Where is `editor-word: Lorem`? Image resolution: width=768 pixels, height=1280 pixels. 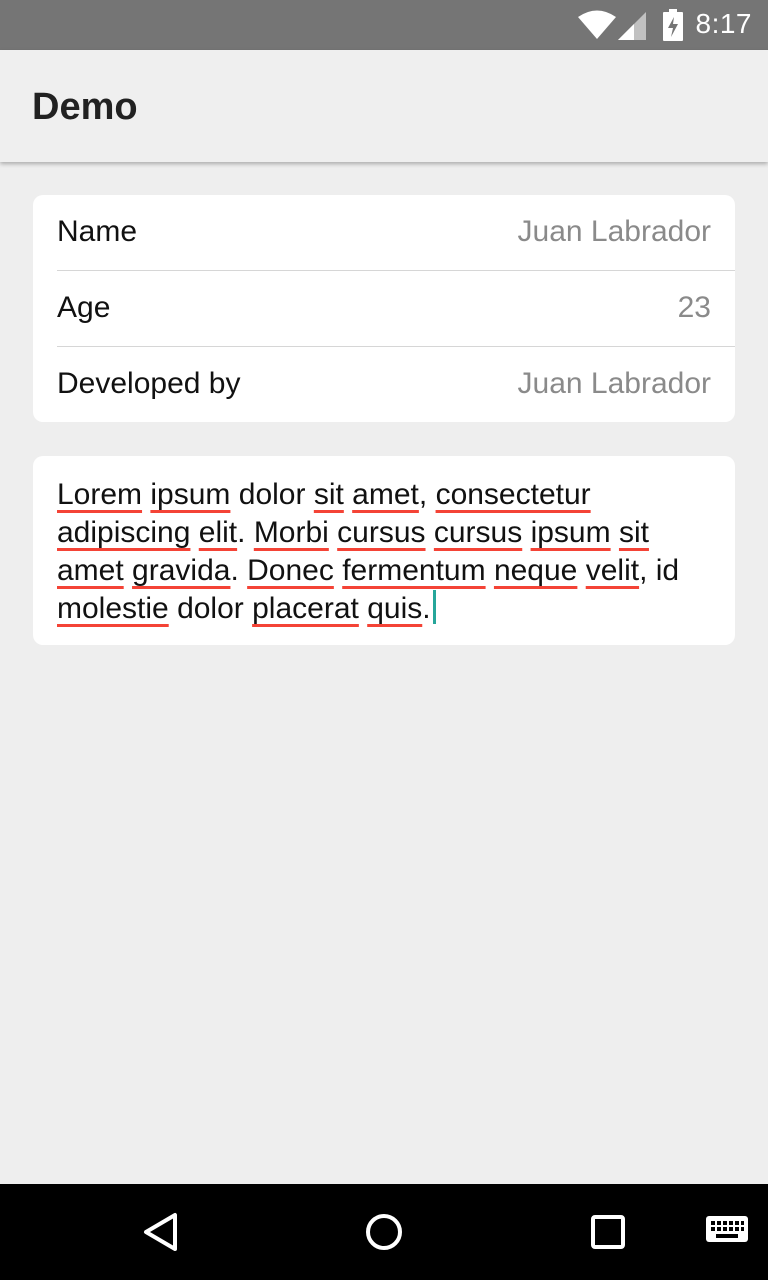 editor-word: Lorem is located at coordinates (100, 494).